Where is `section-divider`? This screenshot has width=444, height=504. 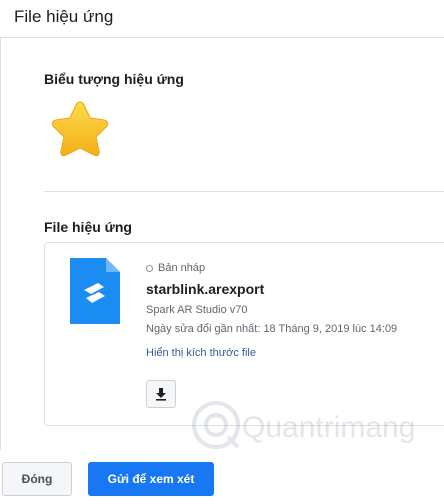
section-divider is located at coordinates (244, 191).